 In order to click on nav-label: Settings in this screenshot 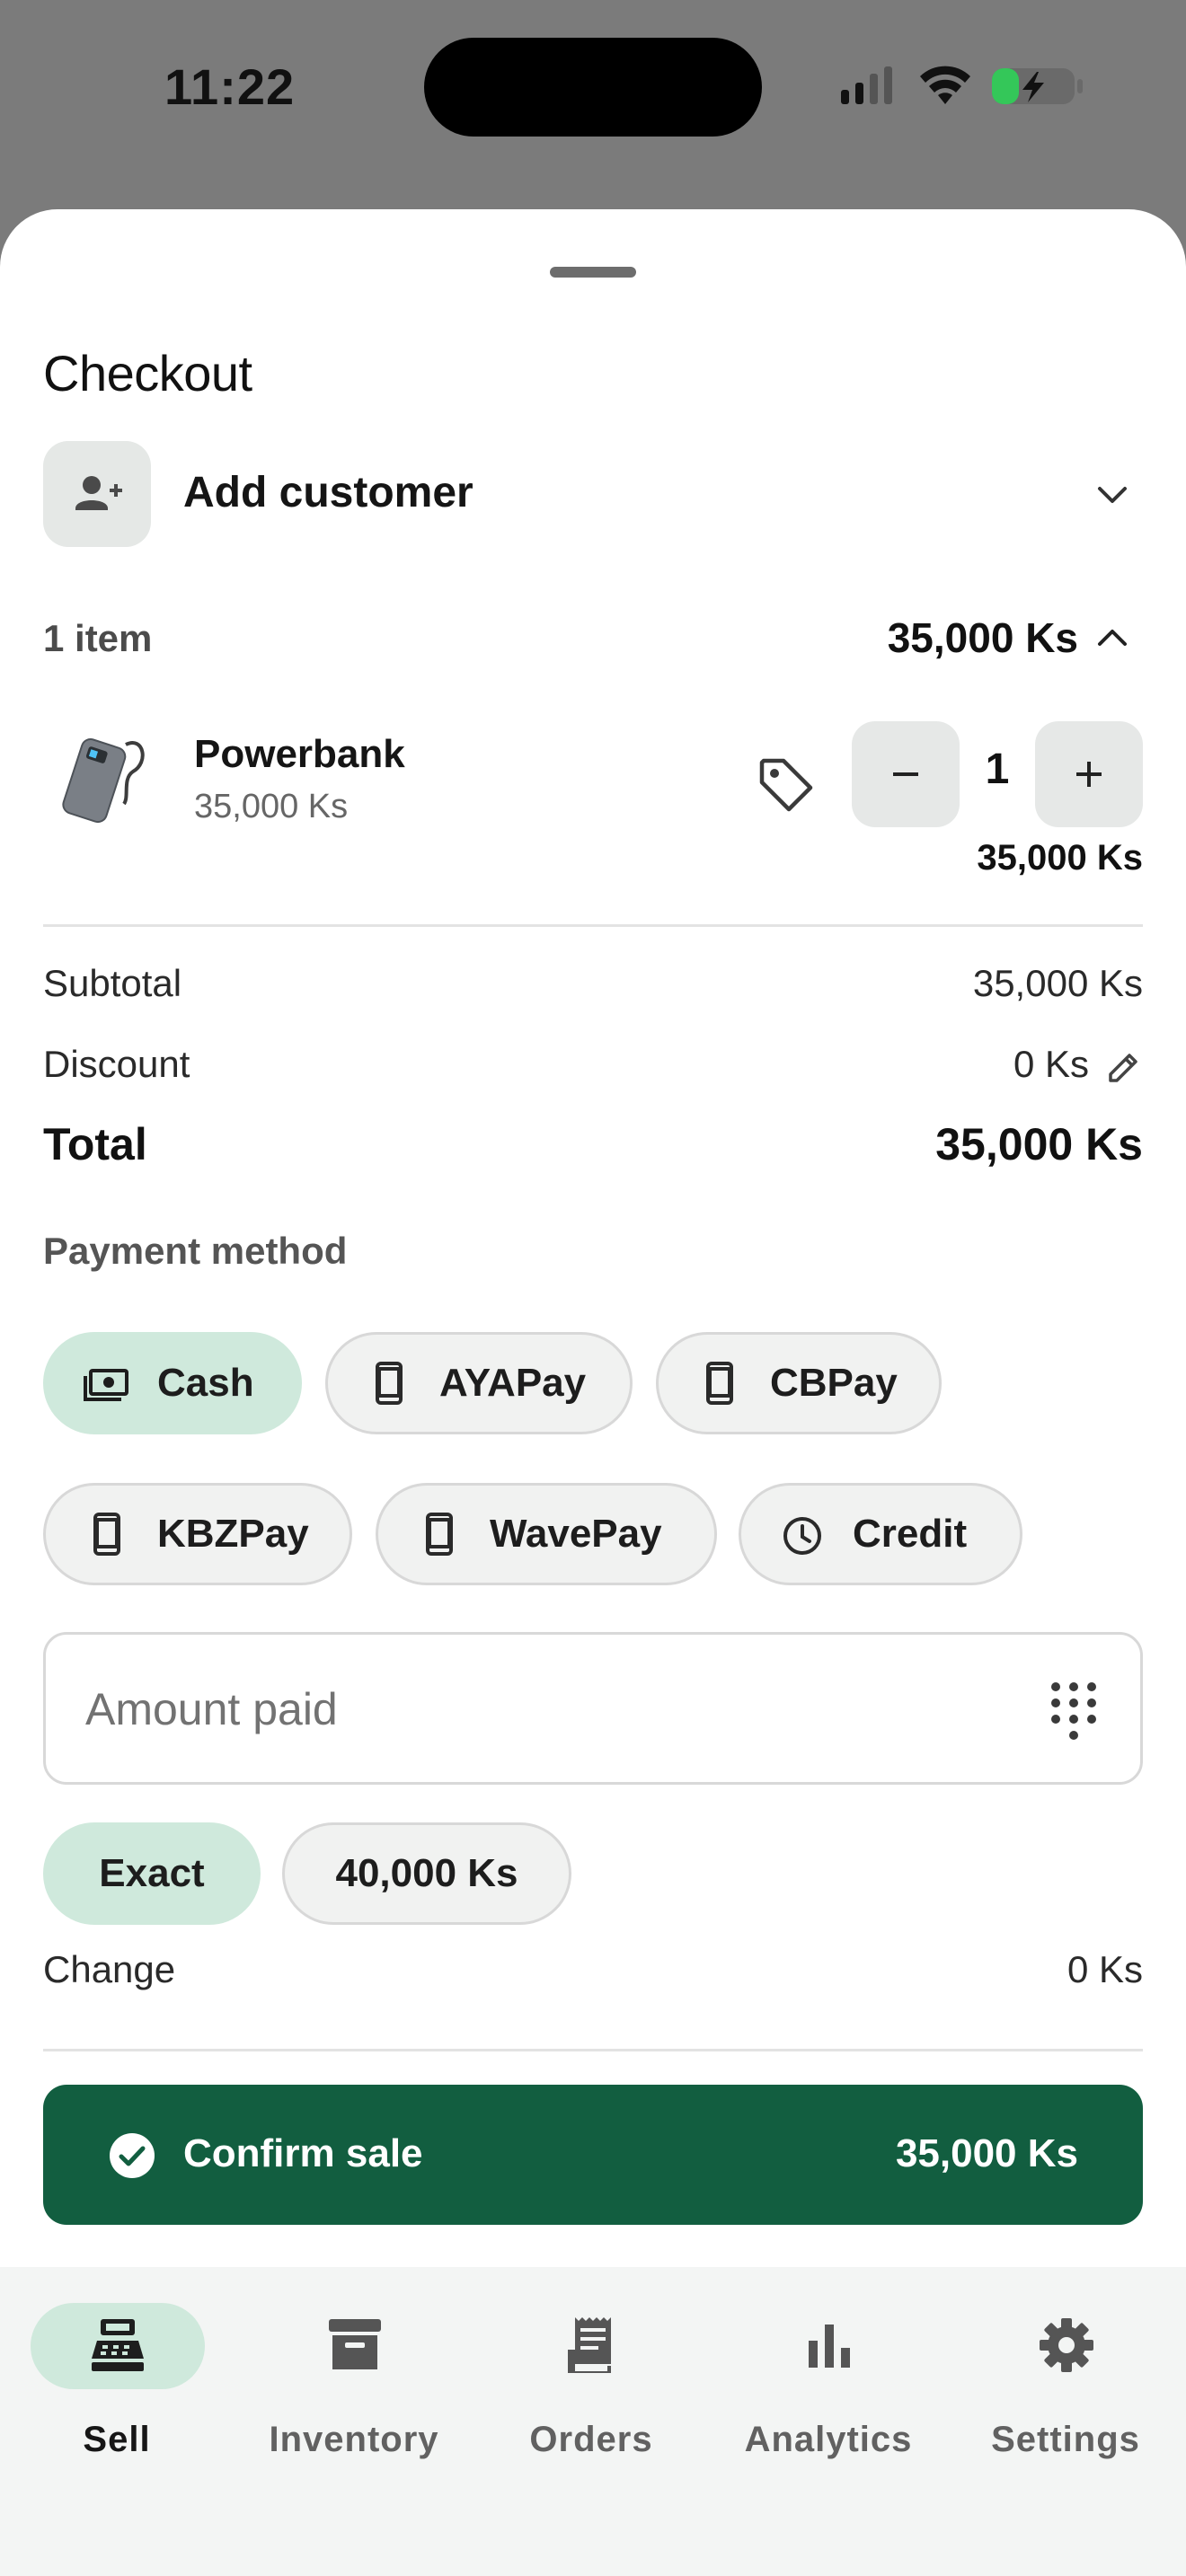, I will do `click(1065, 2439)`.